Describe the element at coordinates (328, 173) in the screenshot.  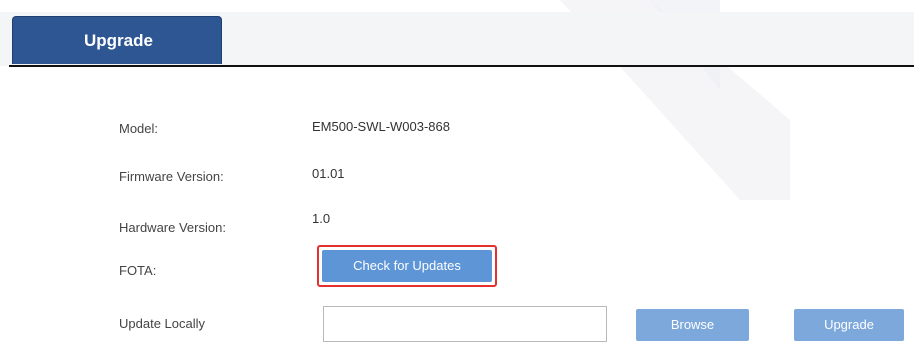
I see `firmware-version-value: 01.01` at that location.